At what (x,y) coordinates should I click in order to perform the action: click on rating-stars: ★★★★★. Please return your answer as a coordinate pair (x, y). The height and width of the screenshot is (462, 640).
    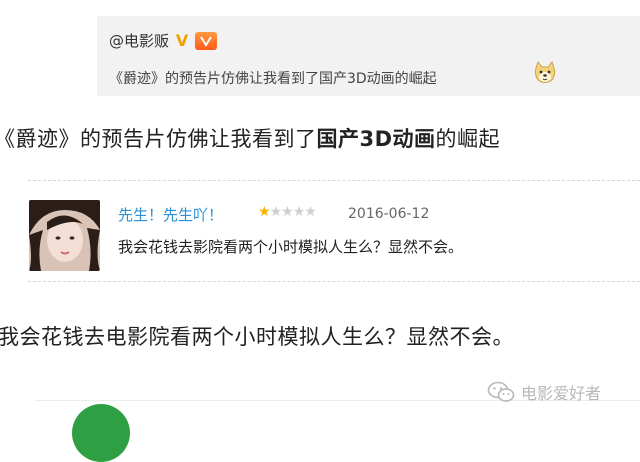
    Looking at the image, I should click on (287, 212).